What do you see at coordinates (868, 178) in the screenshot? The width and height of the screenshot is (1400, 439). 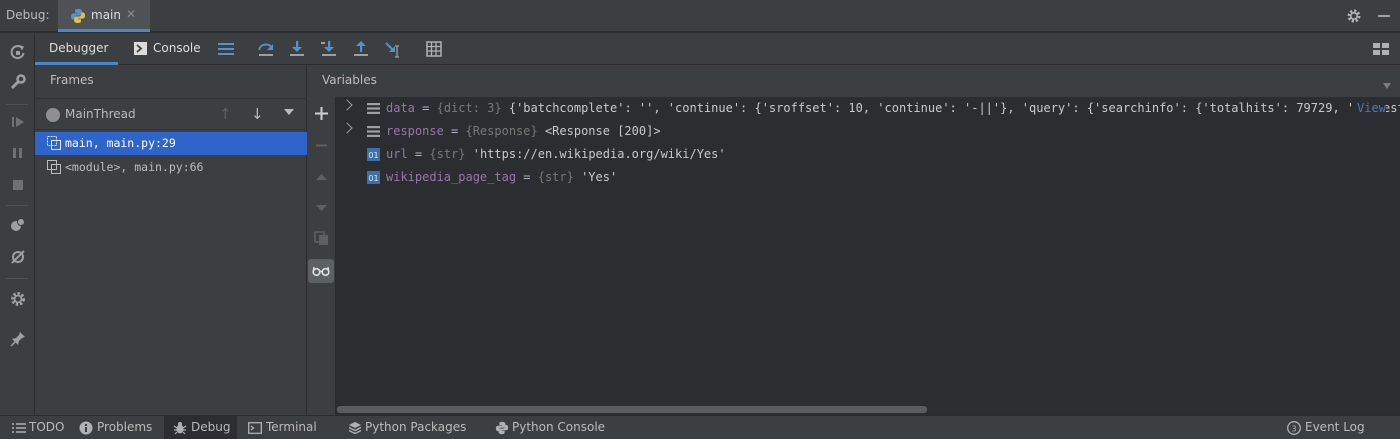 I see `variable-row-wikipedia-page-tag: 01 wikipedia_page_tag = {str} 'Yes'` at bounding box center [868, 178].